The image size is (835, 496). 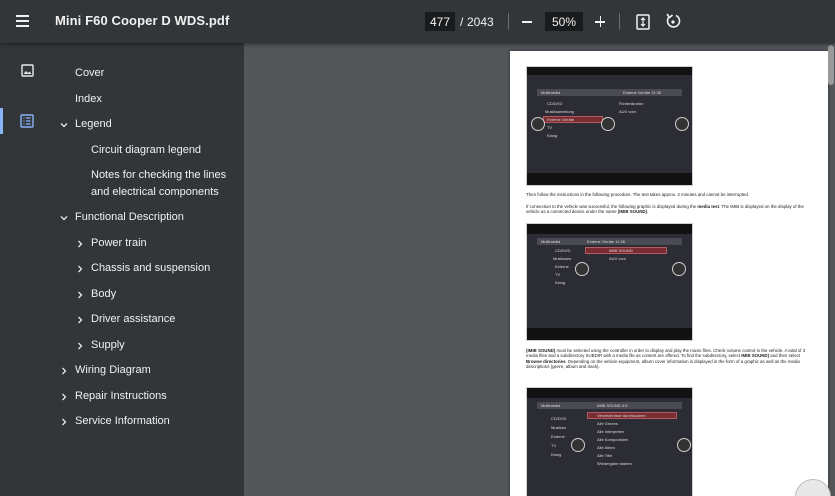 What do you see at coordinates (24, 21) in the screenshot?
I see `menu-icon` at bounding box center [24, 21].